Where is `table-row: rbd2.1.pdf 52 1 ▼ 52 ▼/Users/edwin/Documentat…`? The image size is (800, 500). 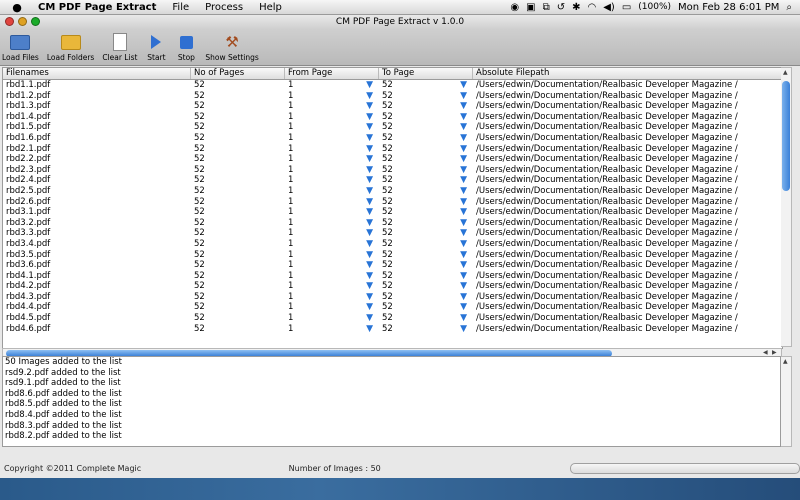 table-row: rbd2.1.pdf 52 1 ▼ 52 ▼/Users/edwin/Documentat… is located at coordinates (392, 149).